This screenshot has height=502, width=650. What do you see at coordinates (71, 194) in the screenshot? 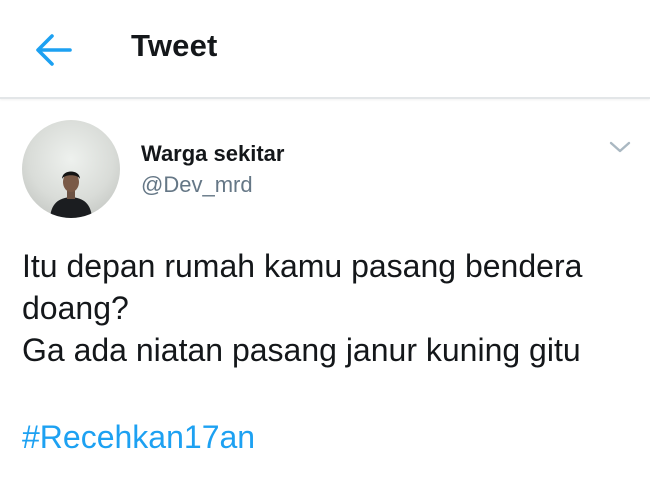
I see `profile-photo` at bounding box center [71, 194].